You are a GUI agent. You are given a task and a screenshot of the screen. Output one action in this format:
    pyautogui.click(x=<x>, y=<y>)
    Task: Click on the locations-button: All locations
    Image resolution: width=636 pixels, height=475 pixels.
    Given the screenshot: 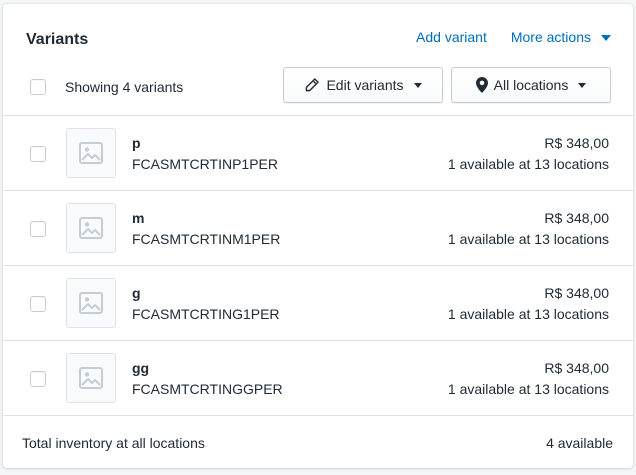 What is the action you would take?
    pyautogui.click(x=531, y=85)
    